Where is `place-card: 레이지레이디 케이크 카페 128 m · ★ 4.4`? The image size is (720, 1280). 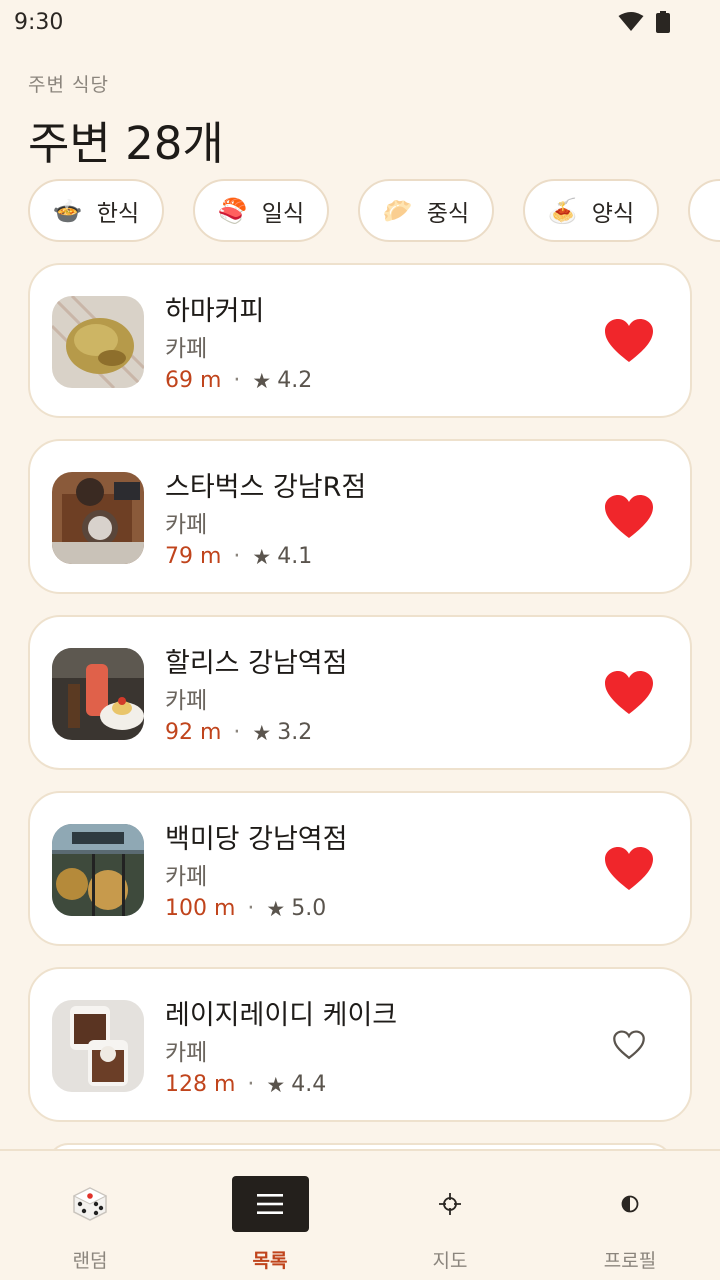 place-card: 레이지레이디 케이크 카페 128 m · ★ 4.4 is located at coordinates (360, 1044).